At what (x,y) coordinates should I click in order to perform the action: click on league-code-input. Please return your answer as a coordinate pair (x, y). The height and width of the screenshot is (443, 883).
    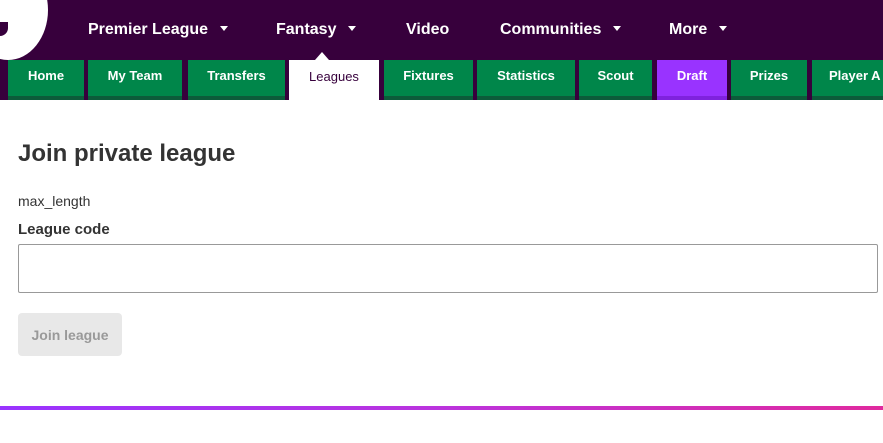
    Looking at the image, I should click on (448, 268).